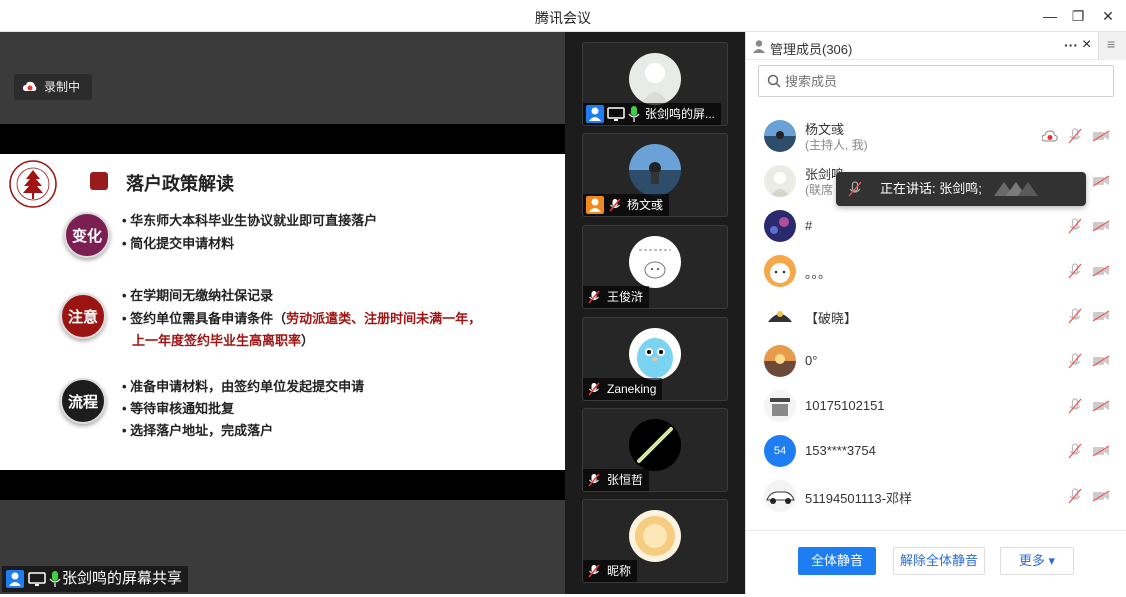 The height and width of the screenshot is (597, 1126). I want to click on member-role: (联席, so click(819, 190).